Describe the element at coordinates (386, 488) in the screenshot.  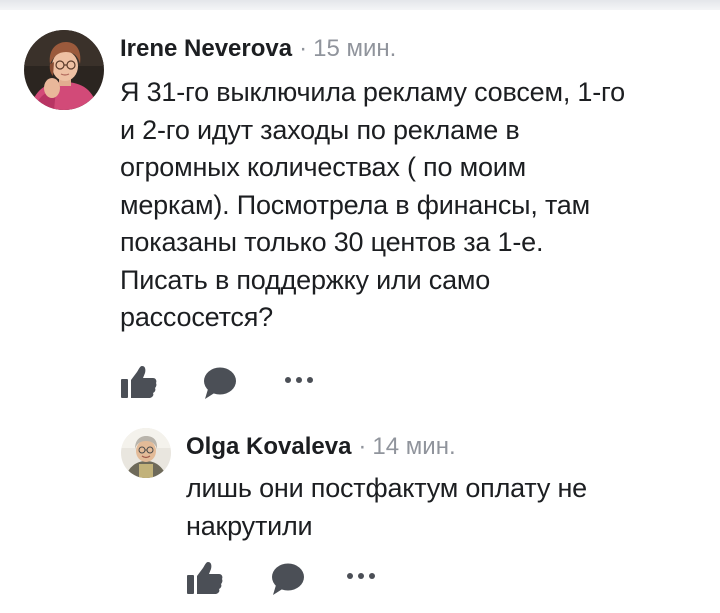
I see `comment-line: лишь они постфактум оплату не` at that location.